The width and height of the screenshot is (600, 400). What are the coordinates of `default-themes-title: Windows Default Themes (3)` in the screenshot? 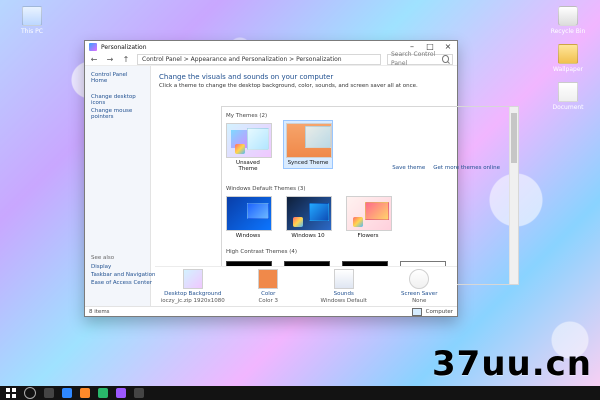 It's located at (266, 189).